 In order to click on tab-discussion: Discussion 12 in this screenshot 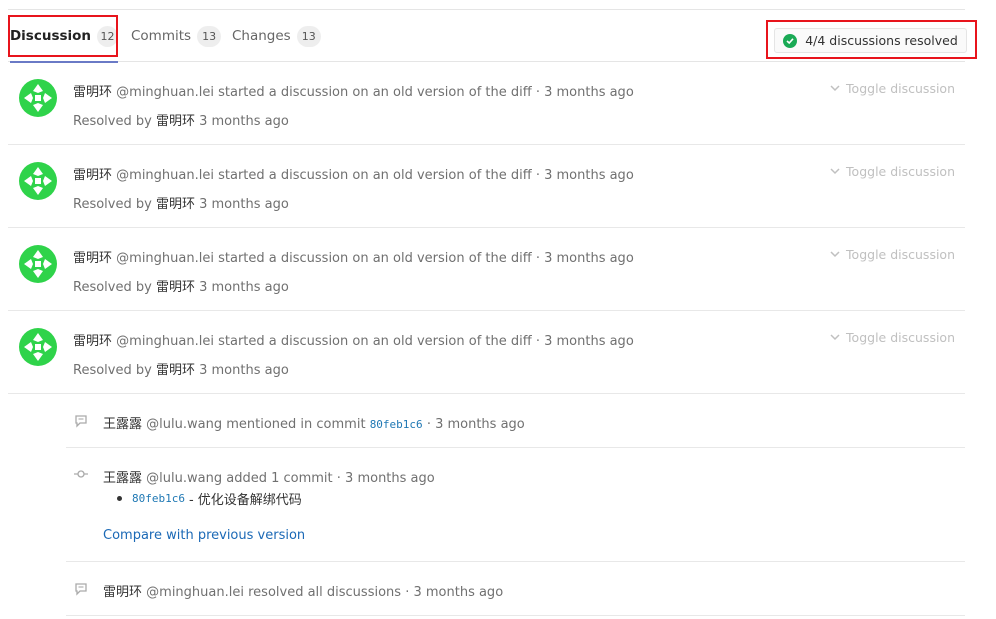, I will do `click(64, 36)`.